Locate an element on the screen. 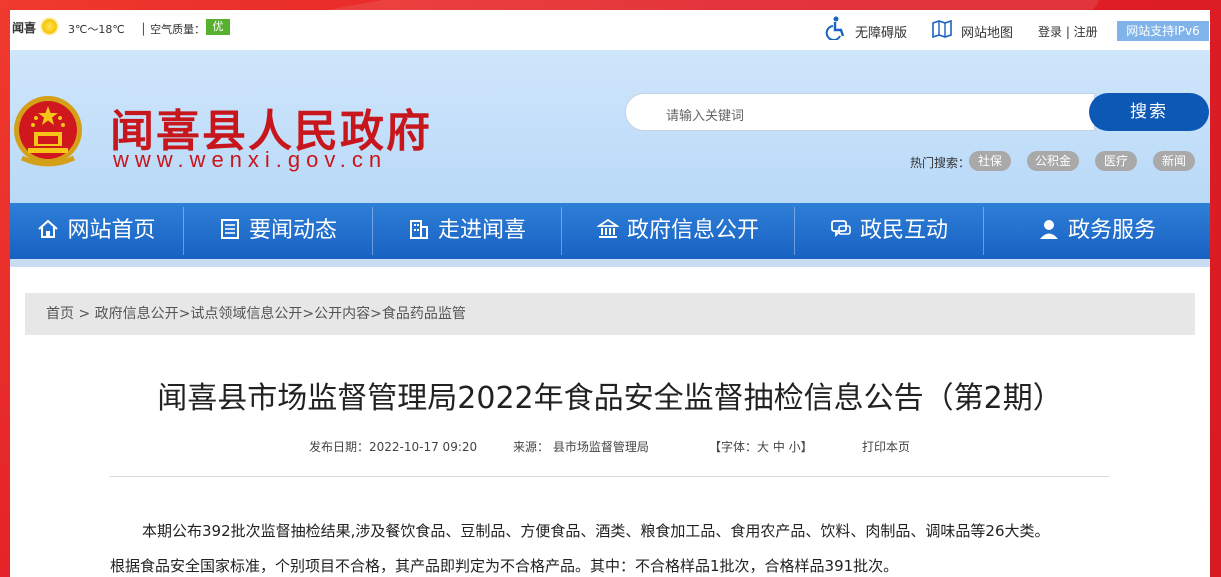 The width and height of the screenshot is (1221, 577). hot-tag-housing-fund: 公积金 is located at coordinates (1053, 161).